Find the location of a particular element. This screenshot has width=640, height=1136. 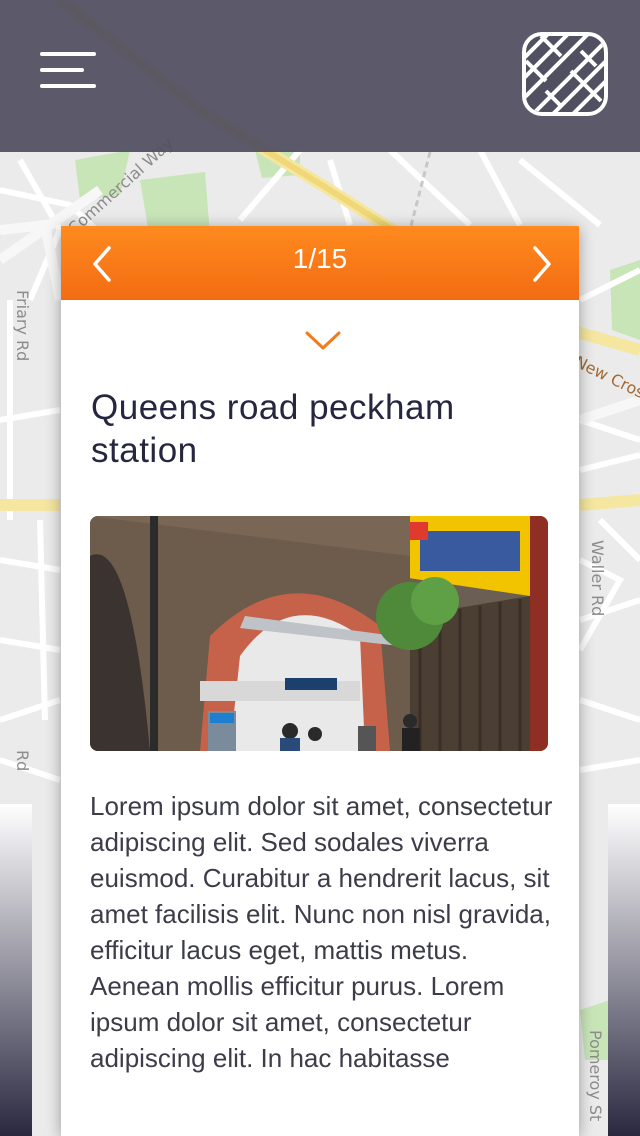

right-gradient-strip is located at coordinates (624, 970).